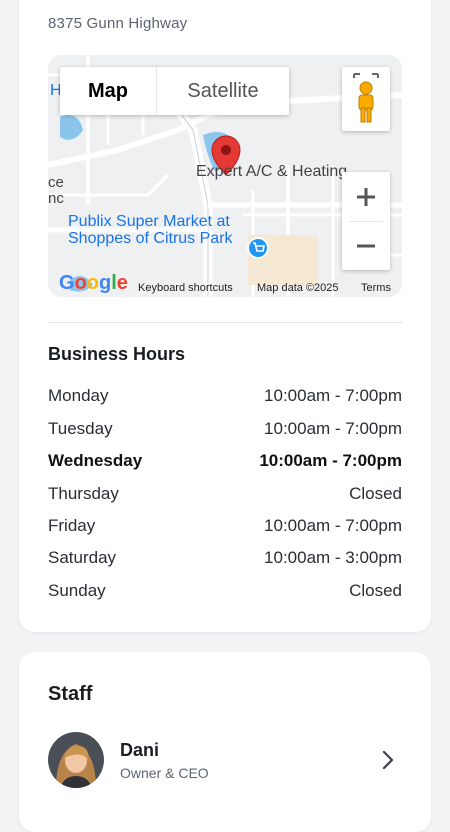 The width and height of the screenshot is (450, 832). I want to click on hours-day: Sunday, so click(77, 590).